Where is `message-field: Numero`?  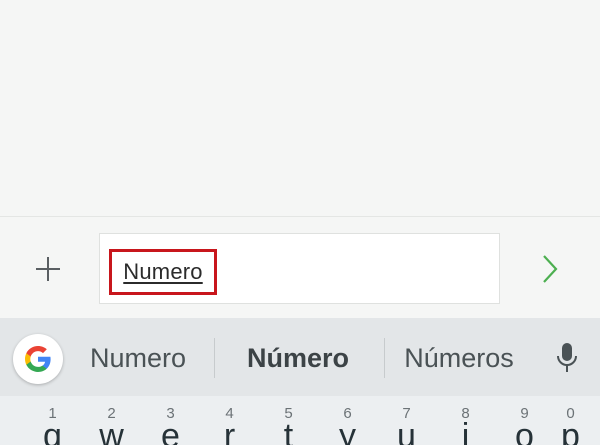
message-field: Numero is located at coordinates (299, 268).